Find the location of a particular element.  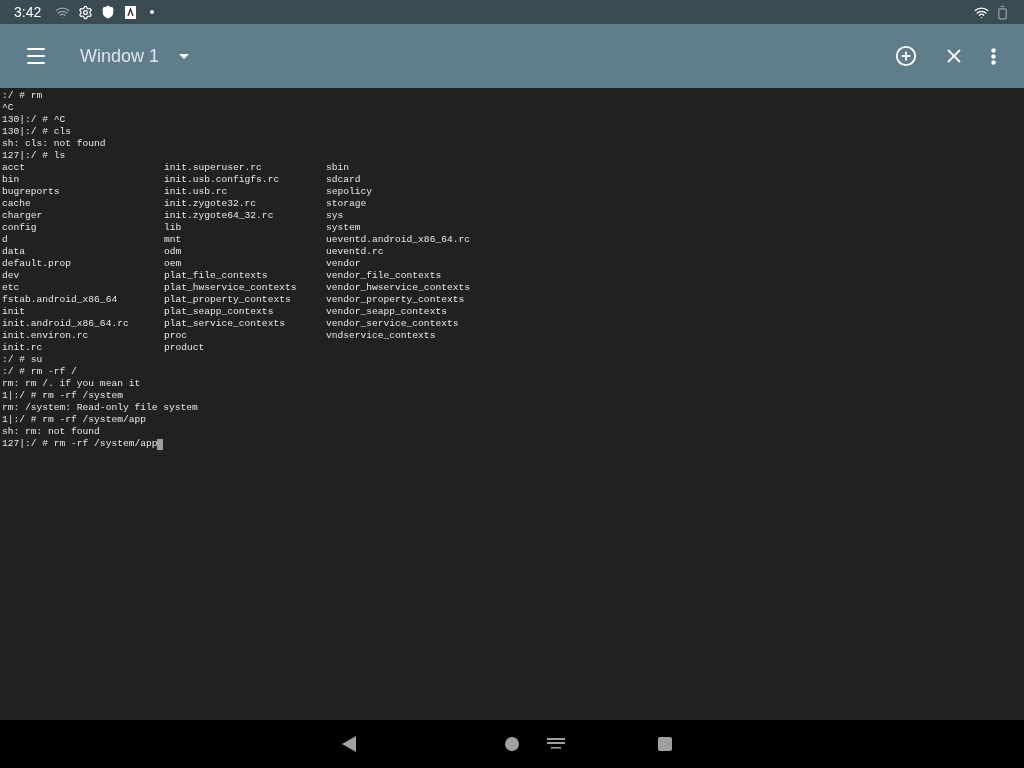

terminal-line: dev is located at coordinates (11, 275).